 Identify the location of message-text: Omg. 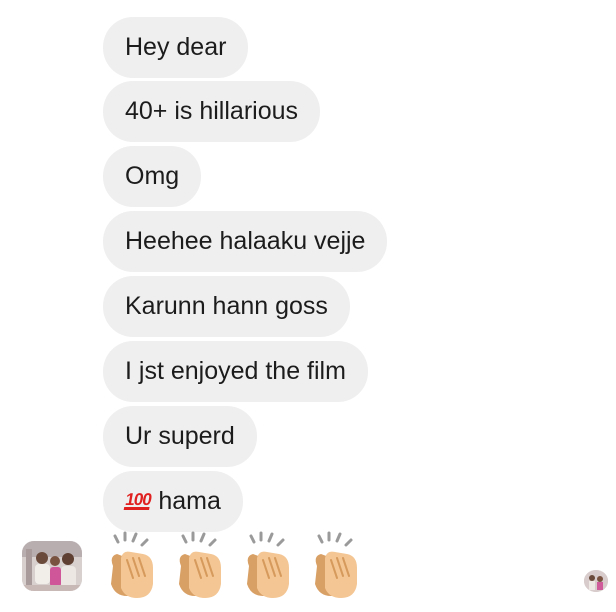
(152, 176).